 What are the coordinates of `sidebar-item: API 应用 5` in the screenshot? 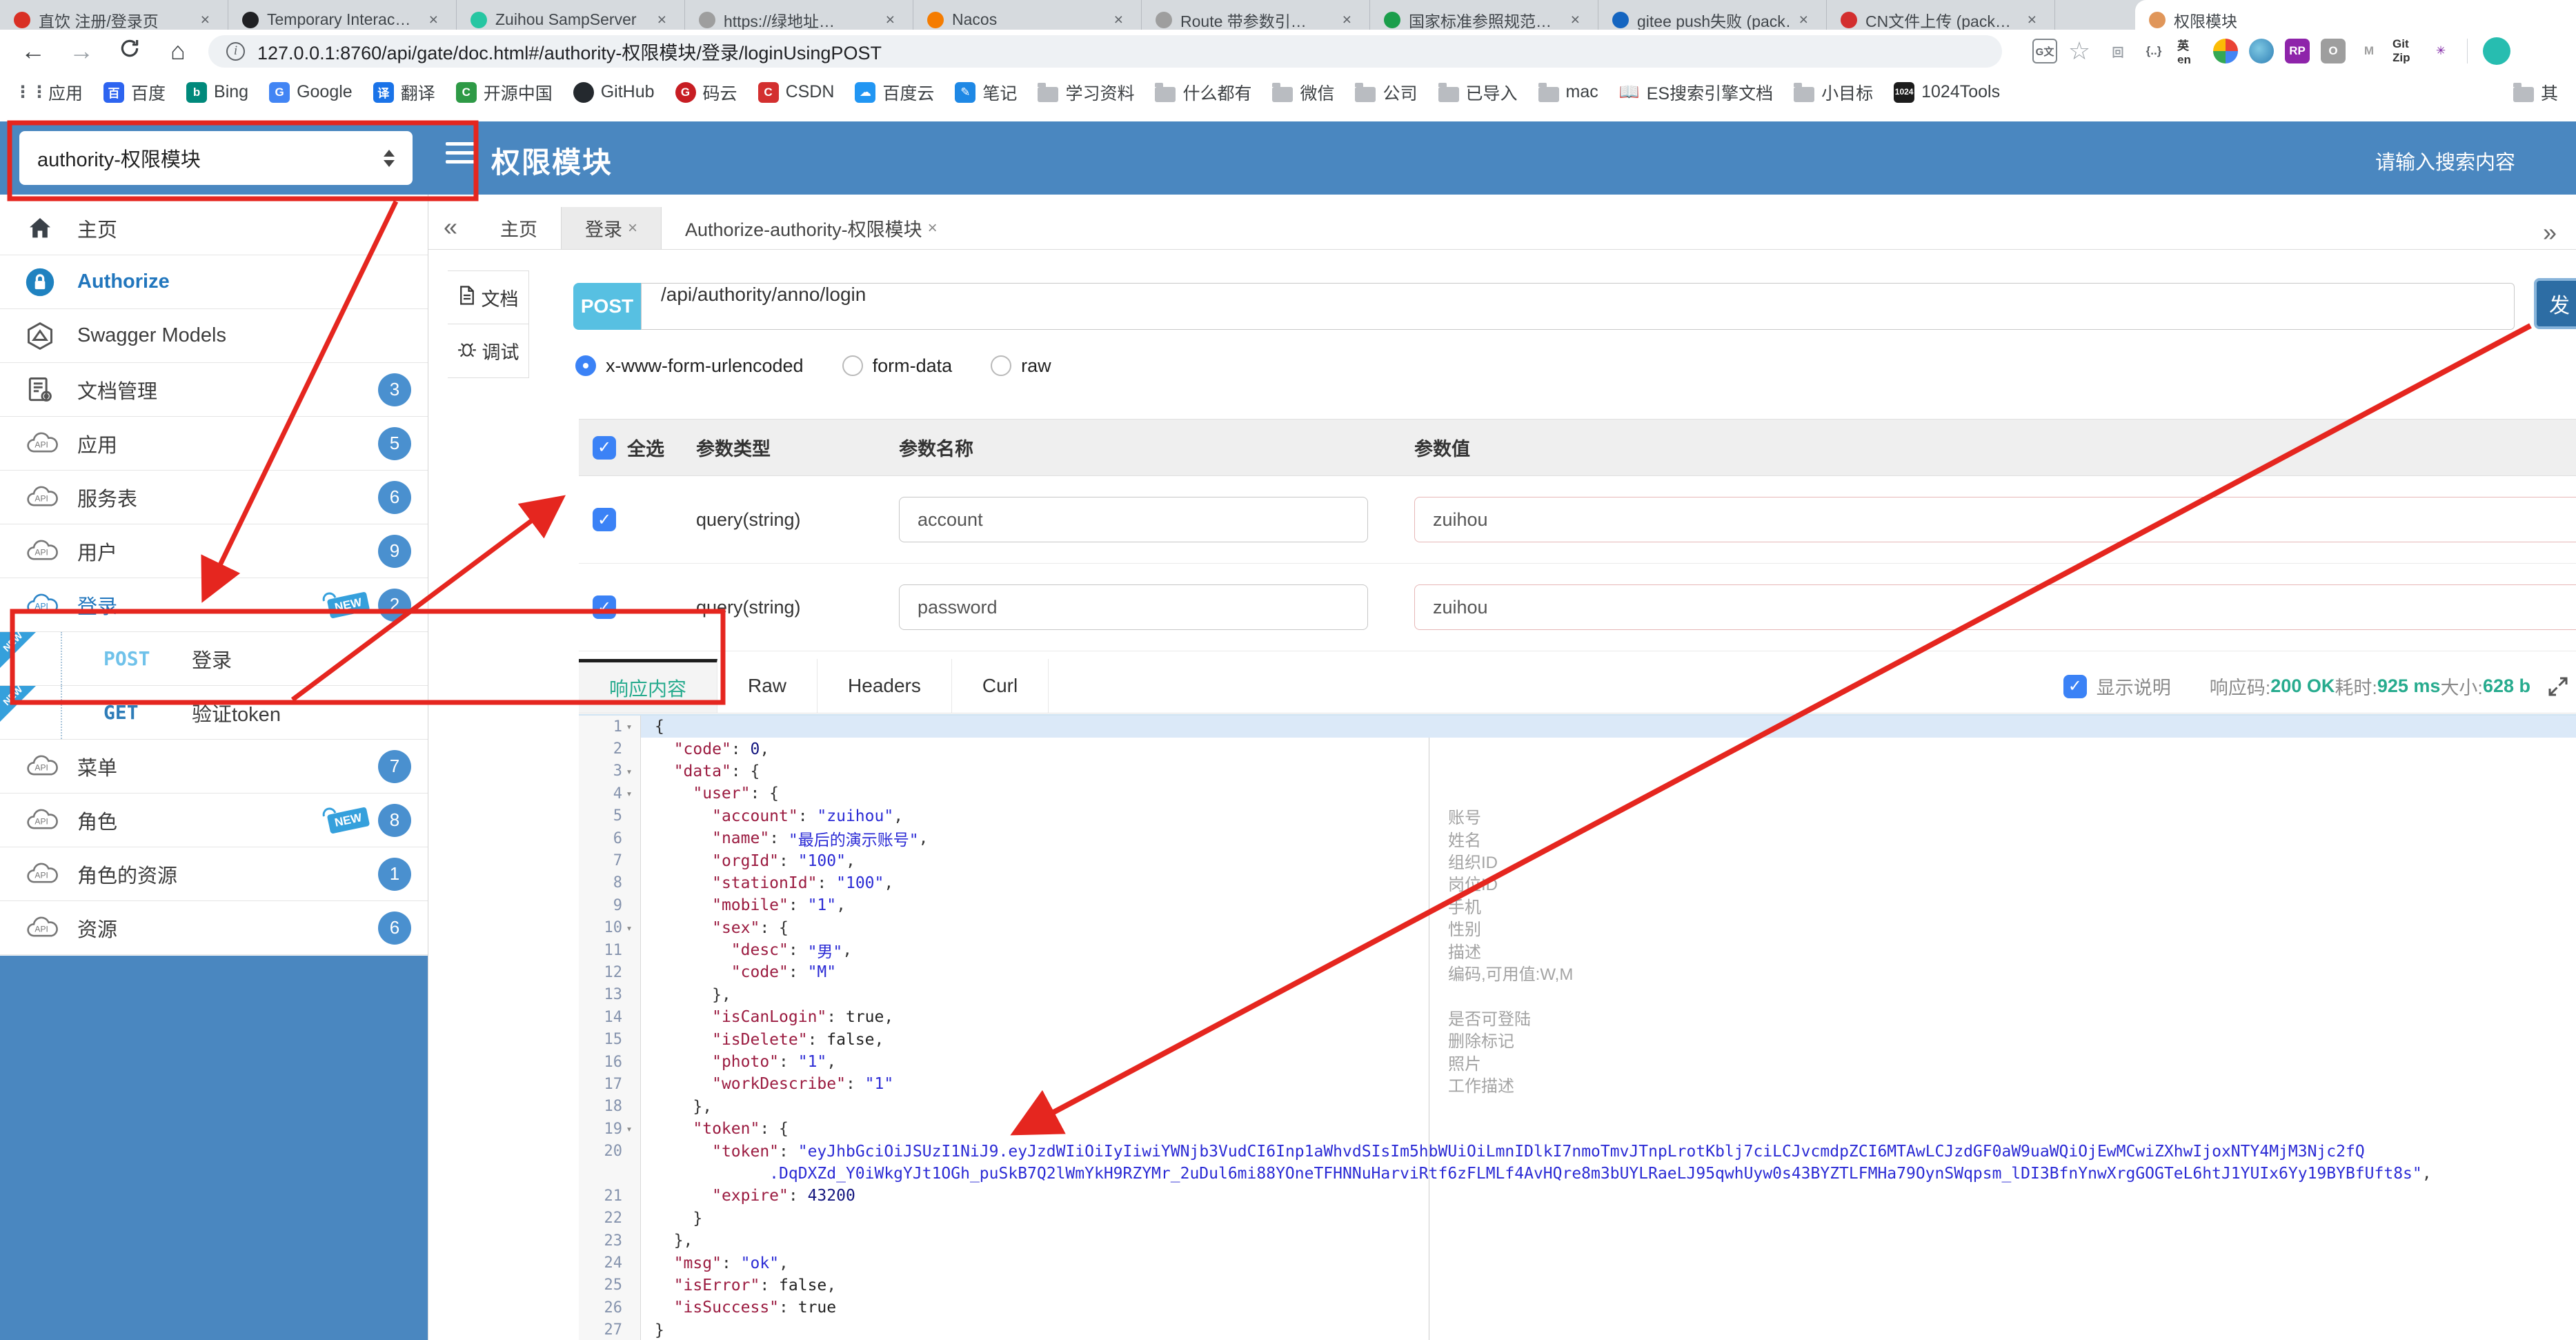 It's located at (214, 444).